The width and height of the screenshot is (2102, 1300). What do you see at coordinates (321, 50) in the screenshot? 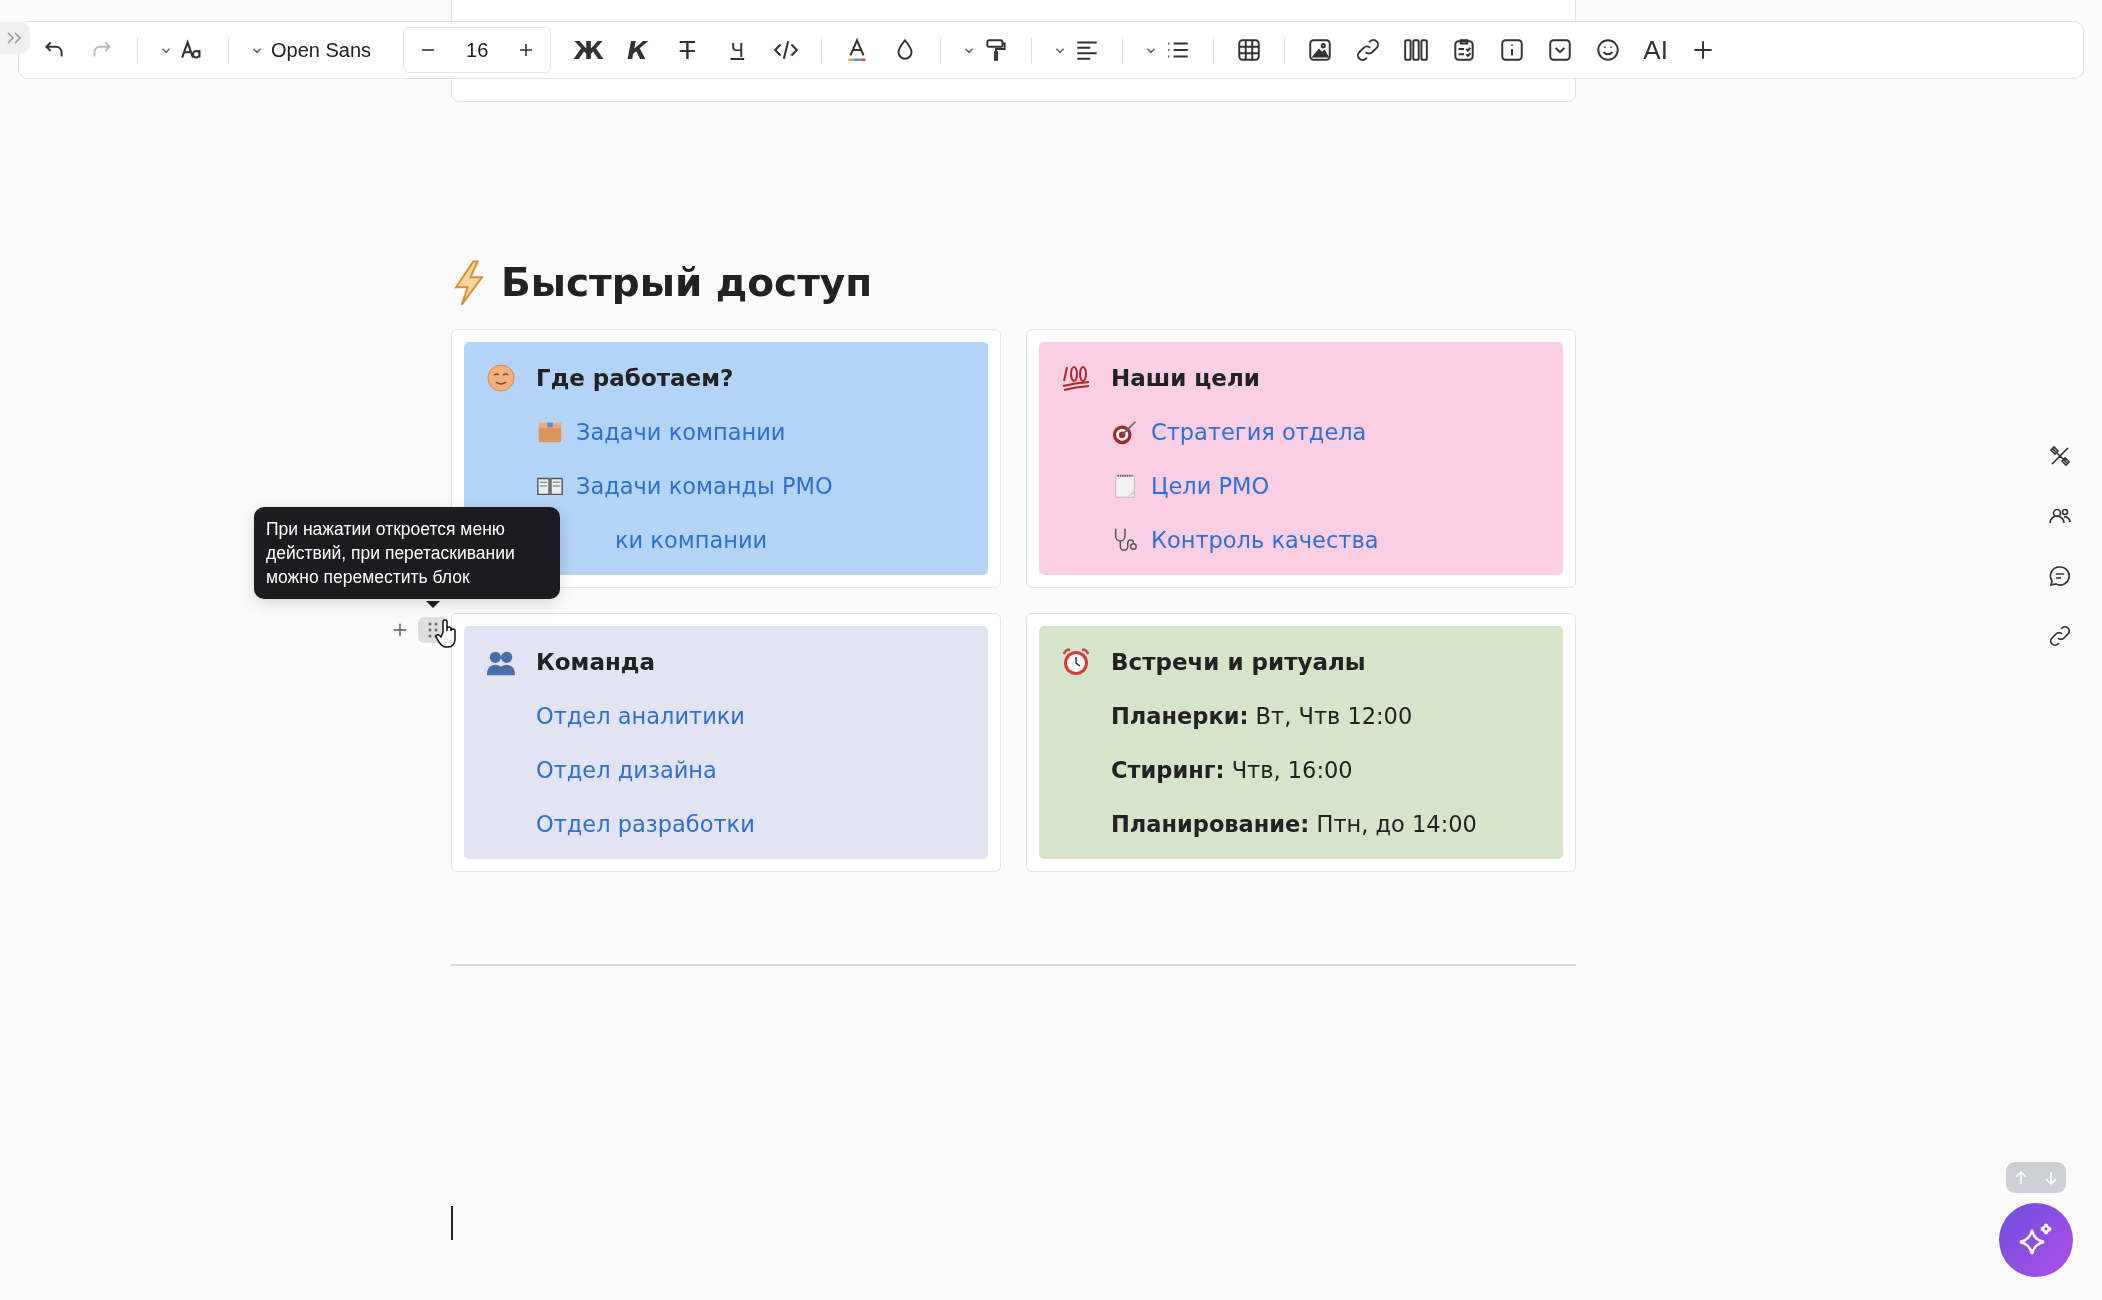
I see `font-family-select: Open Sans` at bounding box center [321, 50].